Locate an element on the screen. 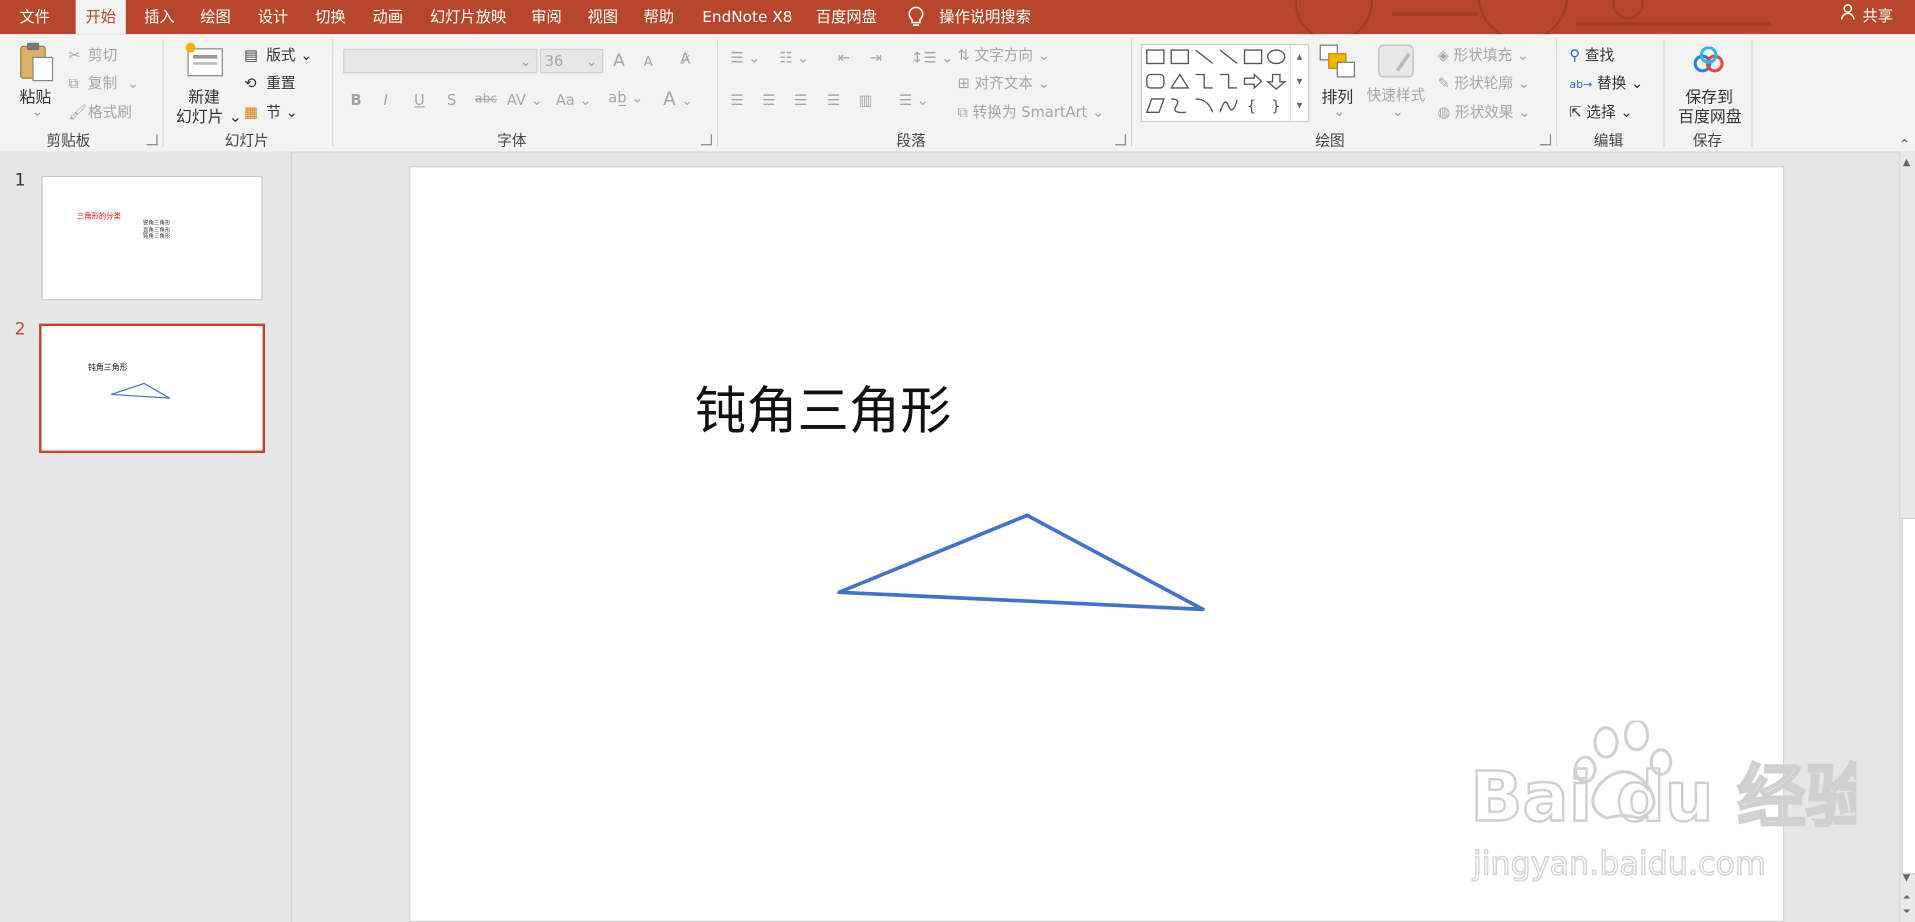 The image size is (1915, 922). tab-draw: 绘图 is located at coordinates (216, 17).